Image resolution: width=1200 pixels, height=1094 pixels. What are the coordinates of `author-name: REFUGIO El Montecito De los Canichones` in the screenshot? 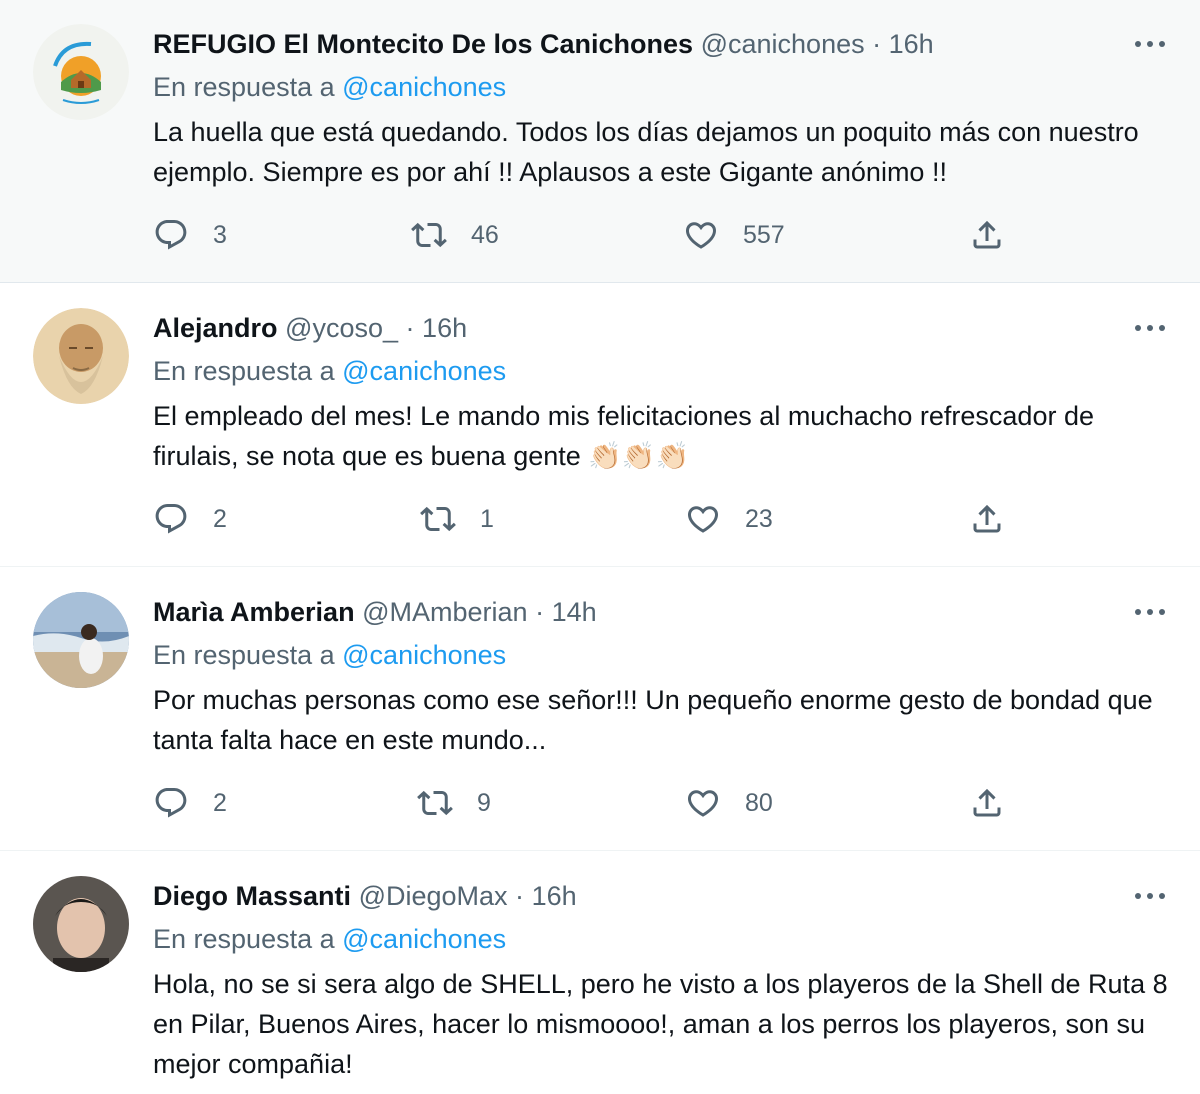 It's located at (423, 44).